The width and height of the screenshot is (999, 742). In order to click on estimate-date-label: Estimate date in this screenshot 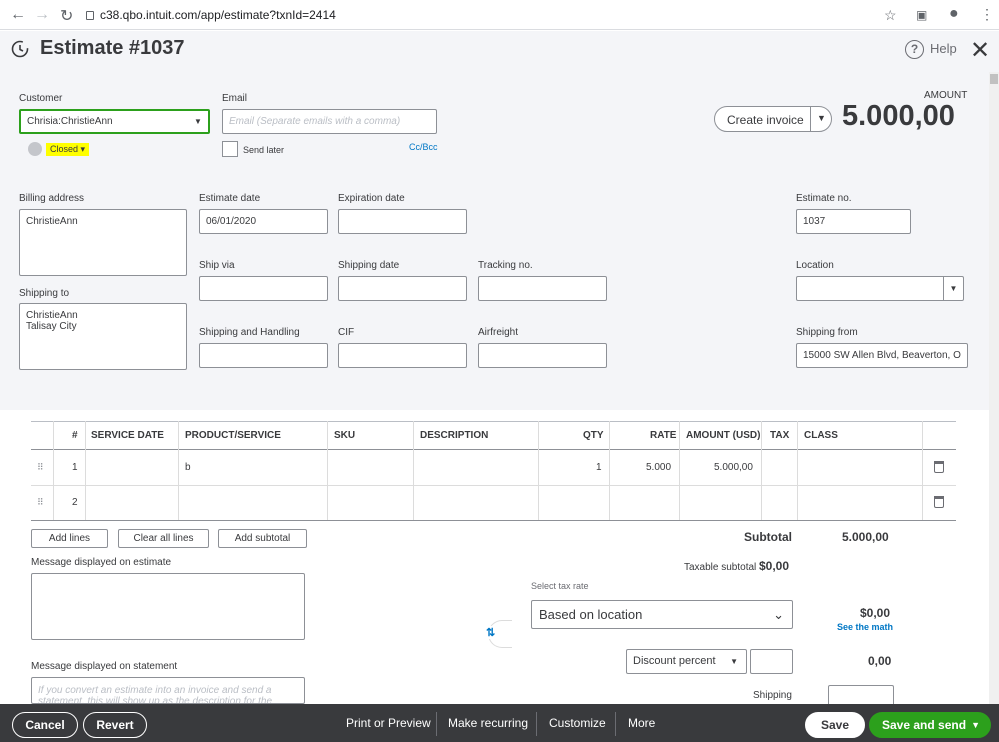, I will do `click(230, 198)`.